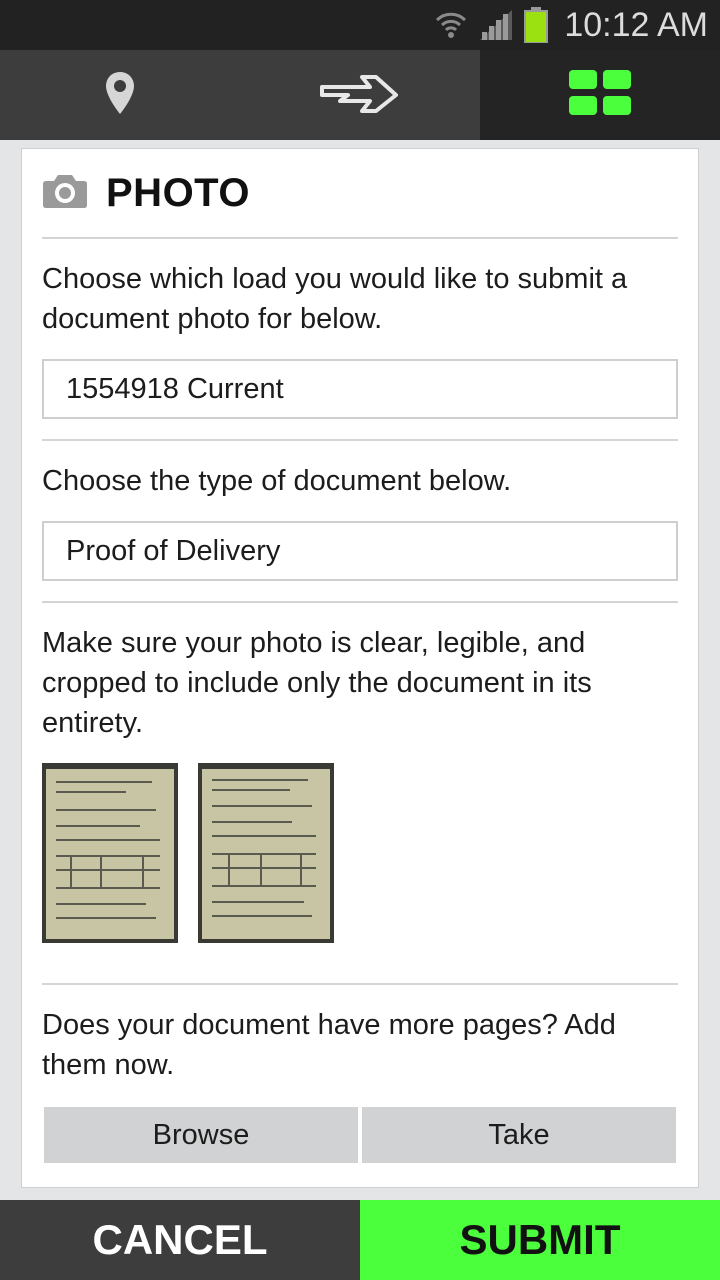 The image size is (720, 1280). What do you see at coordinates (519, 1135) in the screenshot?
I see `take-photo-button: Take` at bounding box center [519, 1135].